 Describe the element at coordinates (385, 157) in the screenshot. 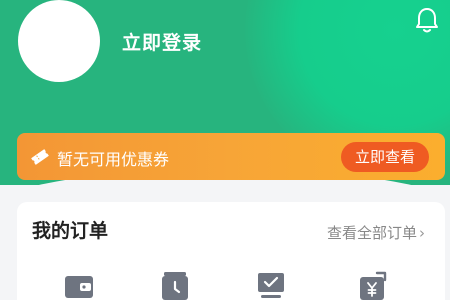

I see `view-coupons-button: 立即查看` at that location.